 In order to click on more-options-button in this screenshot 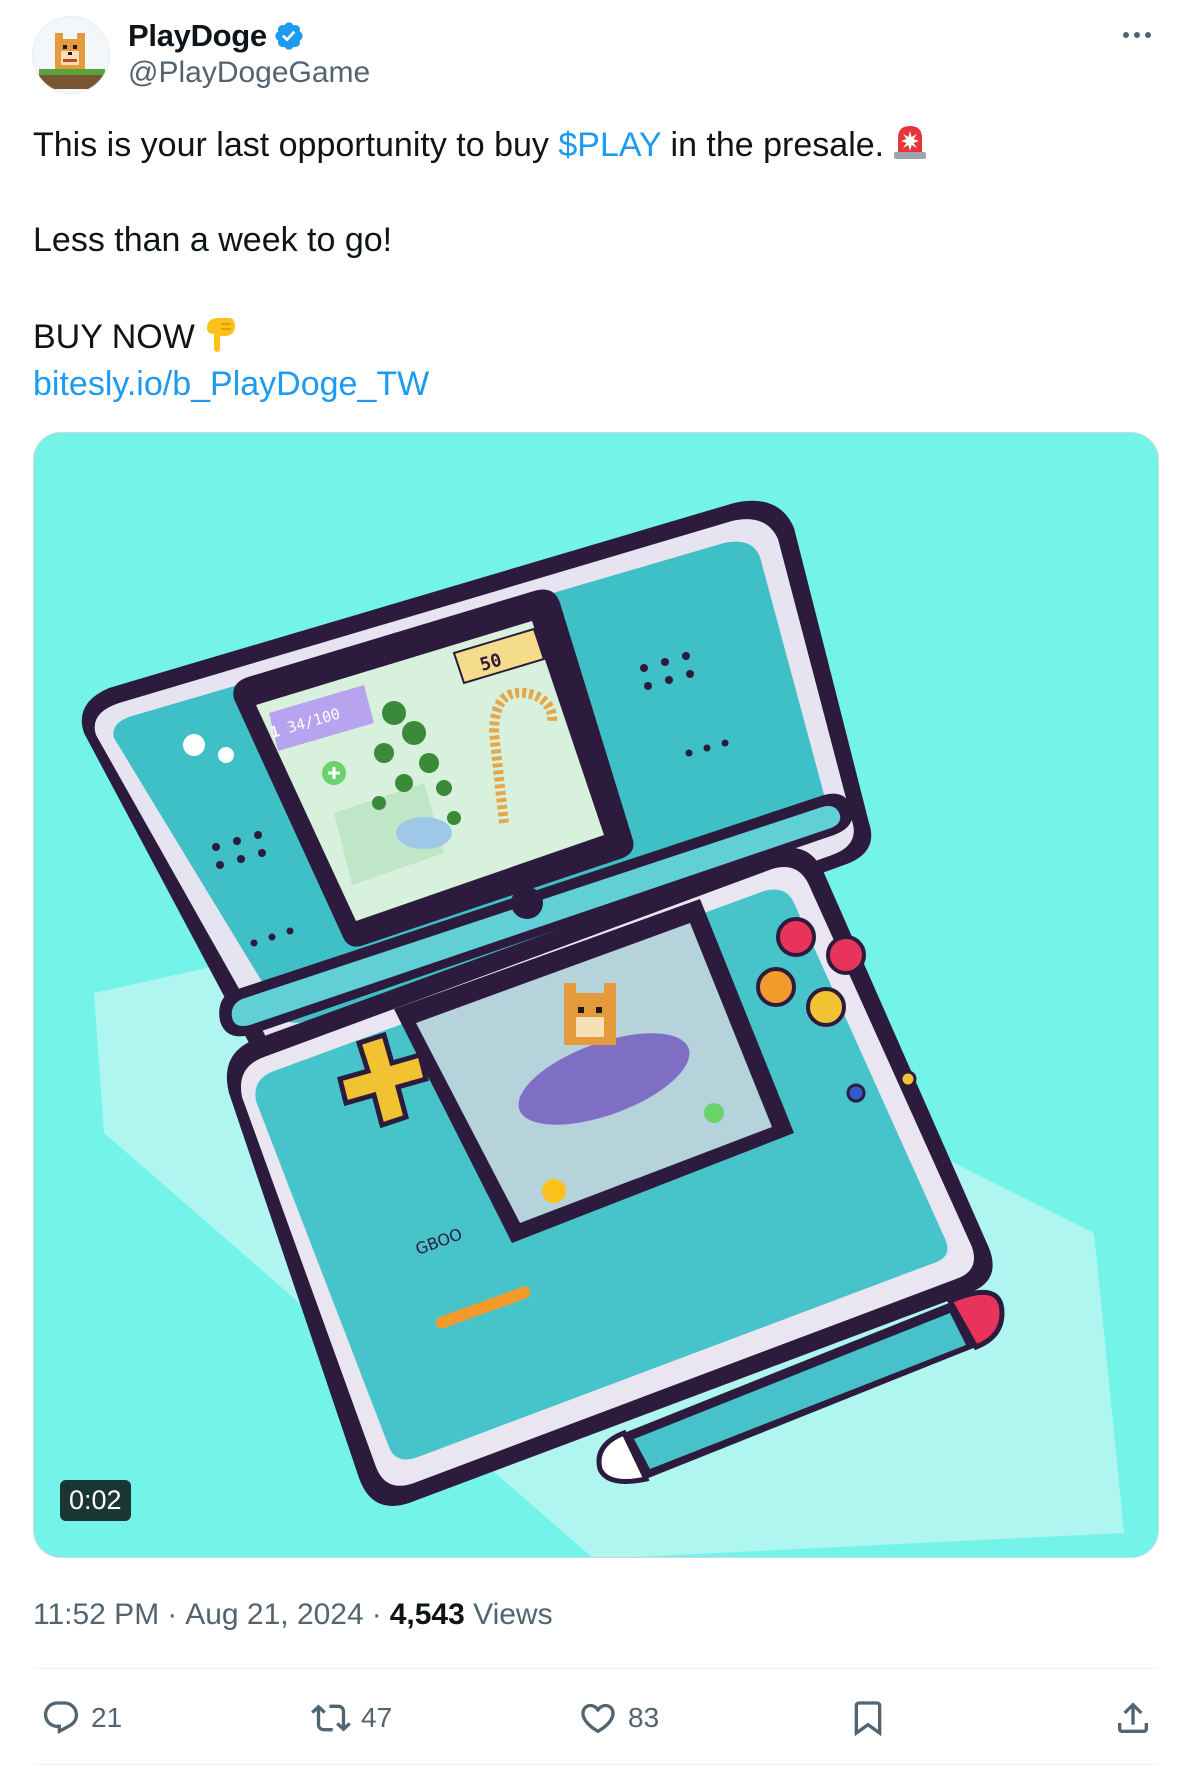, I will do `click(1137, 35)`.